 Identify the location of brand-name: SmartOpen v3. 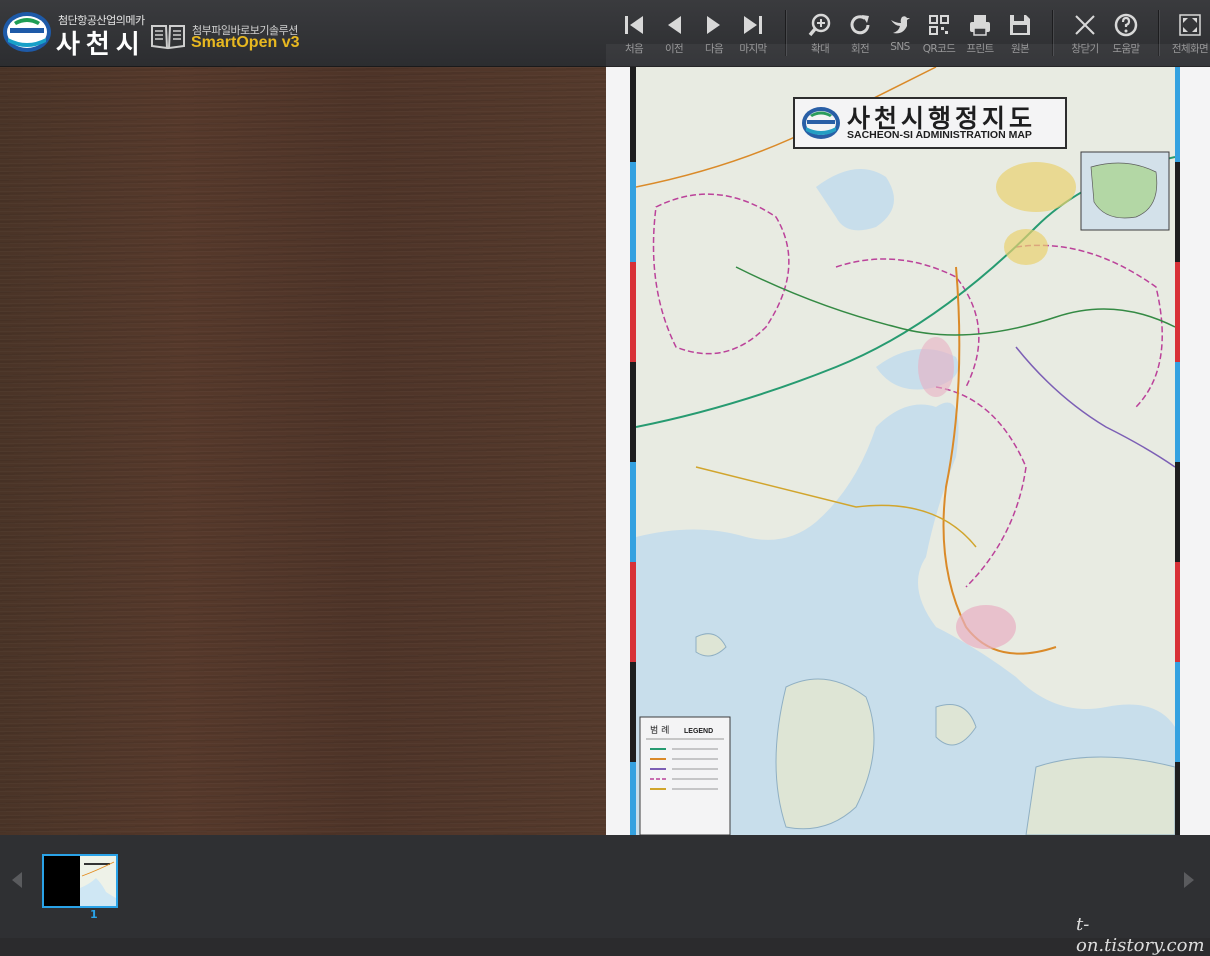
(245, 42).